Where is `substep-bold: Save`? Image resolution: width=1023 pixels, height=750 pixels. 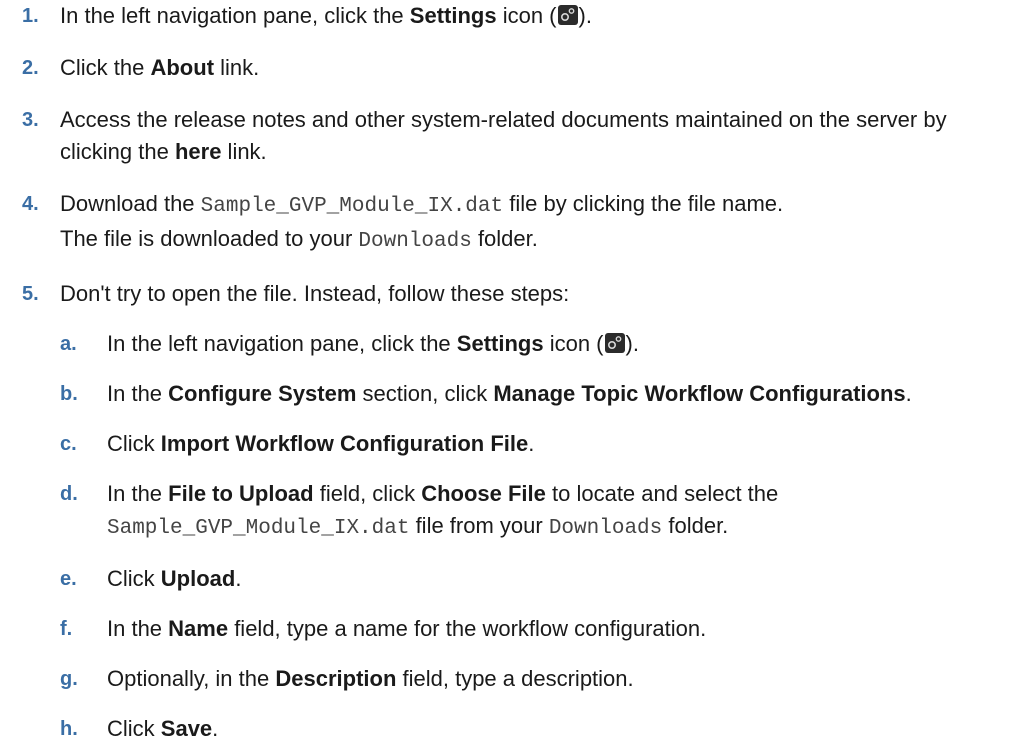
substep-bold: Save is located at coordinates (186, 728).